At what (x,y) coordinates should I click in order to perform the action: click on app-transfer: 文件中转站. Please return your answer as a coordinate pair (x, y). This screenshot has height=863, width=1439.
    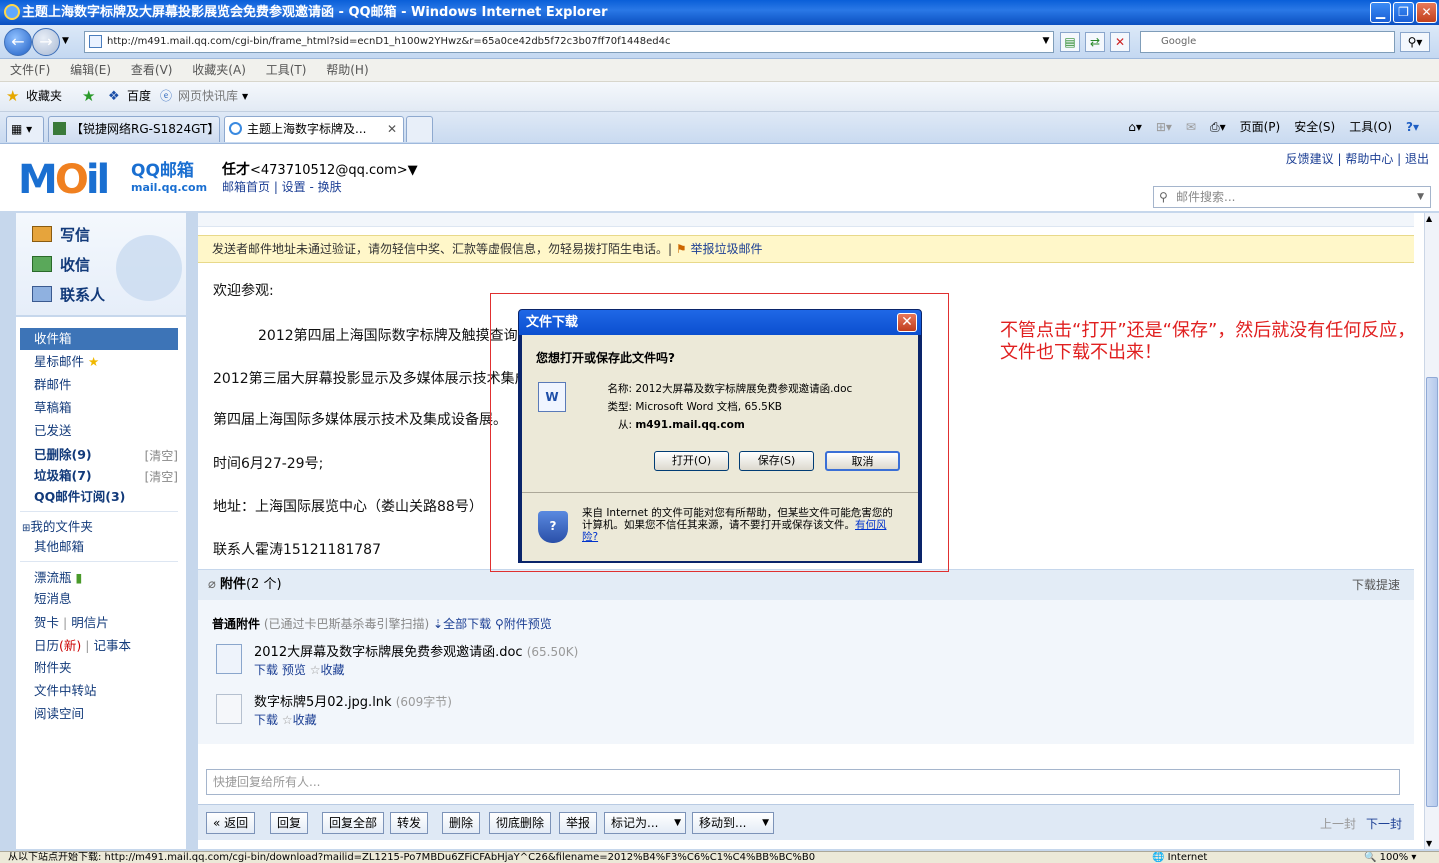
    Looking at the image, I should click on (65, 691).